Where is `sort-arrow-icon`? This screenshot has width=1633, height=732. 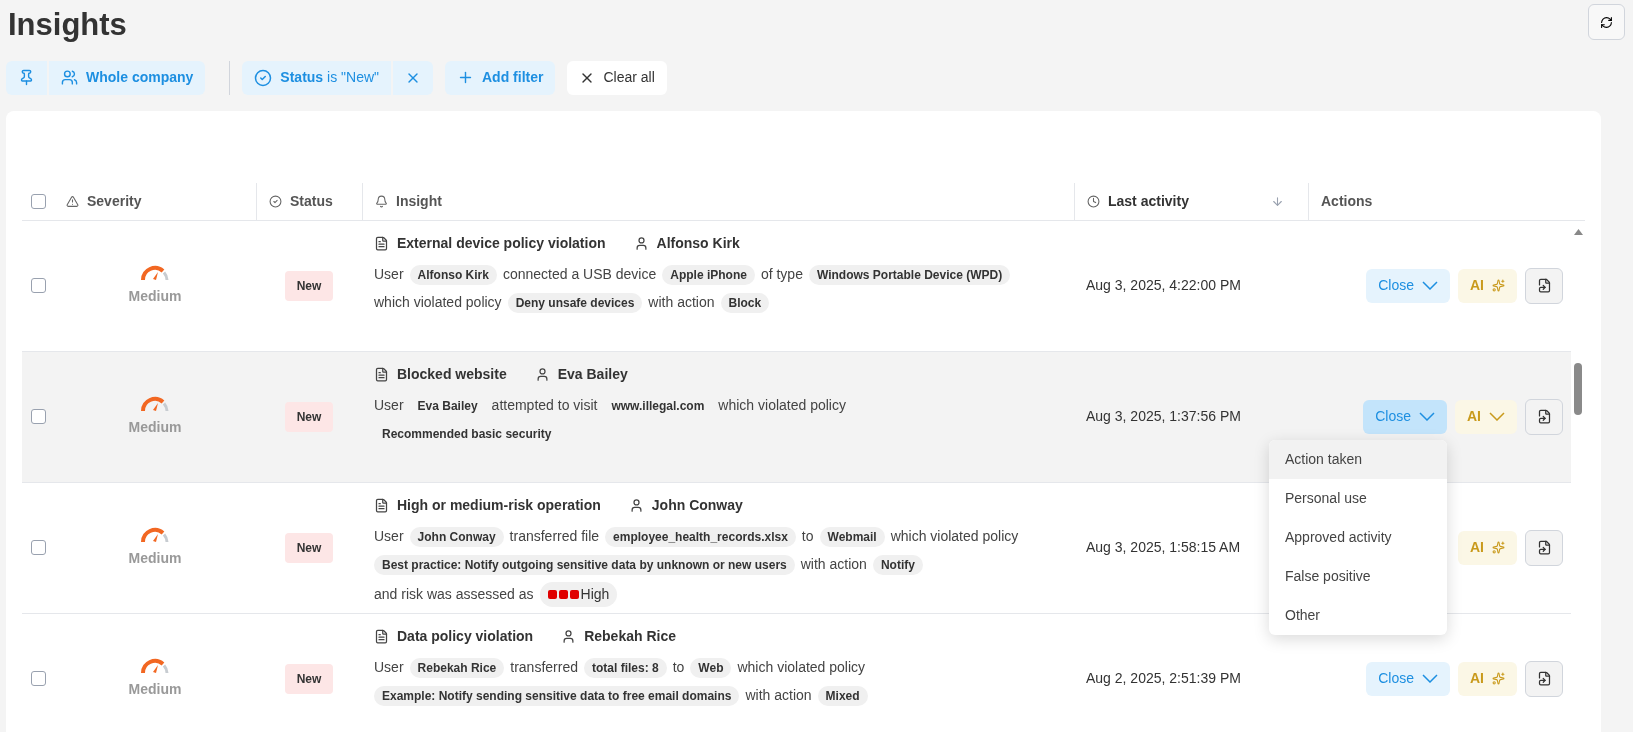
sort-arrow-icon is located at coordinates (1277, 201).